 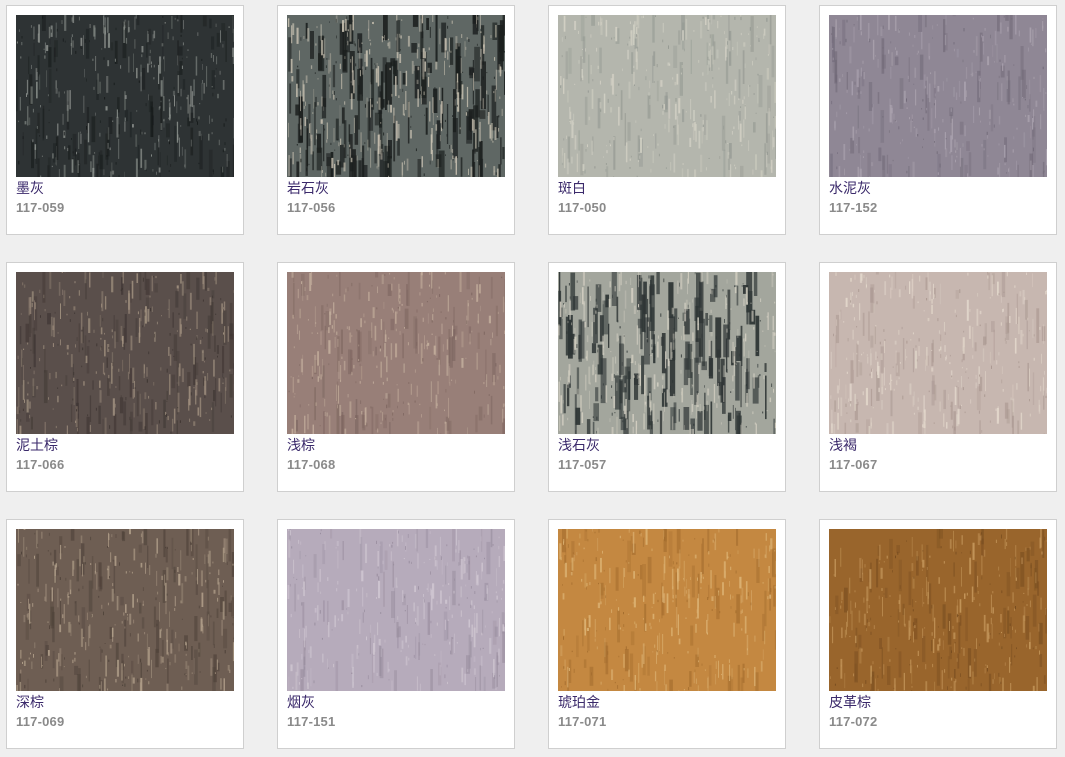 I want to click on swatch-card: 墨灰 117-059, so click(x=125, y=120).